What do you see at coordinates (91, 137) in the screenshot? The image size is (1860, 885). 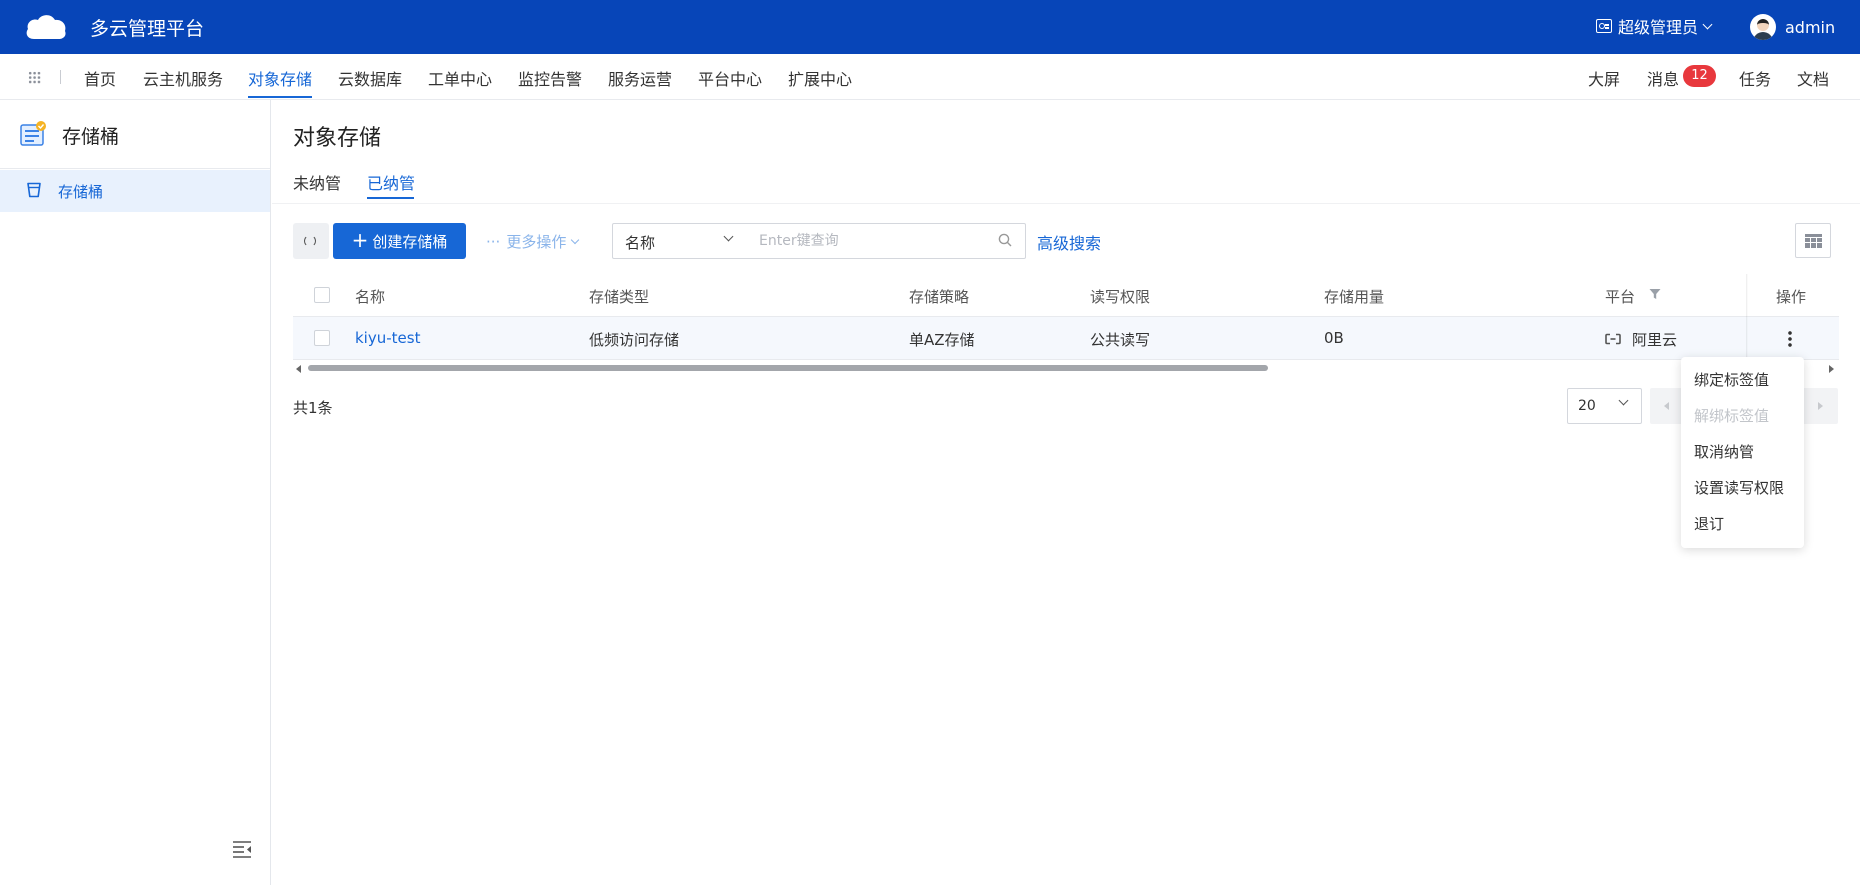 I see `sidebar-title: 存储桶` at bounding box center [91, 137].